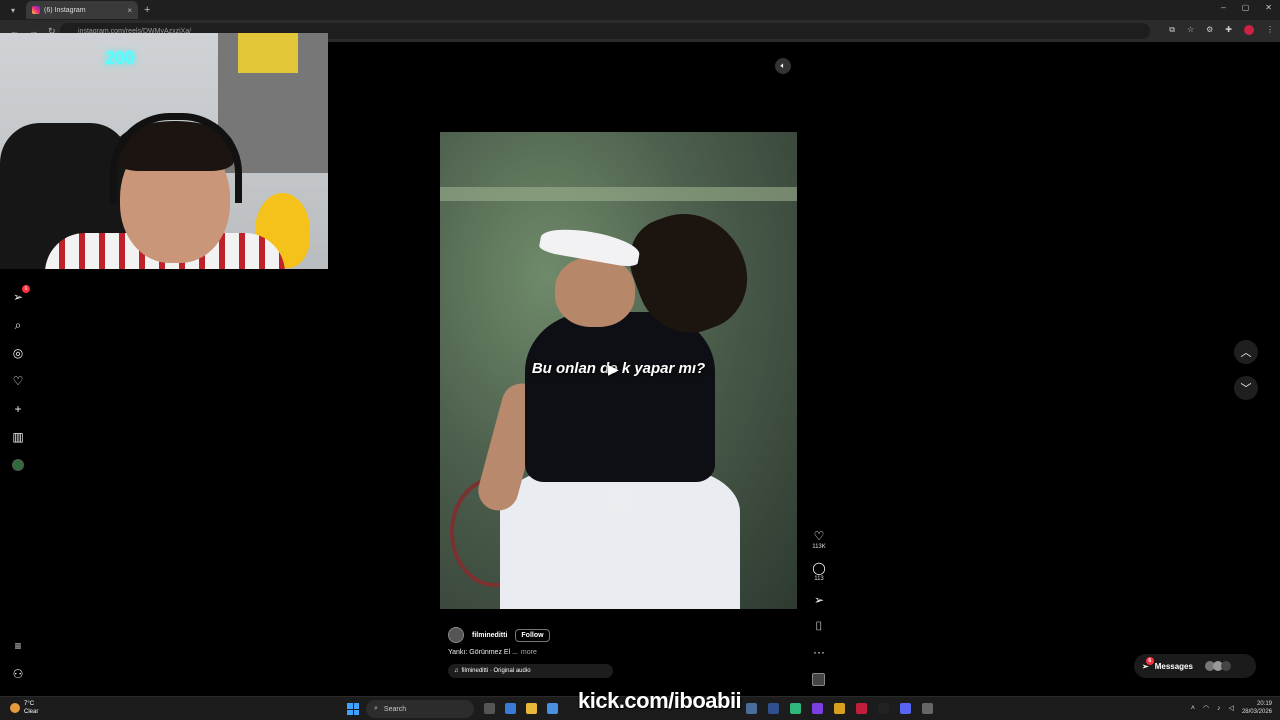 This screenshot has height=720, width=1280. Describe the element at coordinates (129, 10) in the screenshot. I see `tab-close-icon: ×` at that location.